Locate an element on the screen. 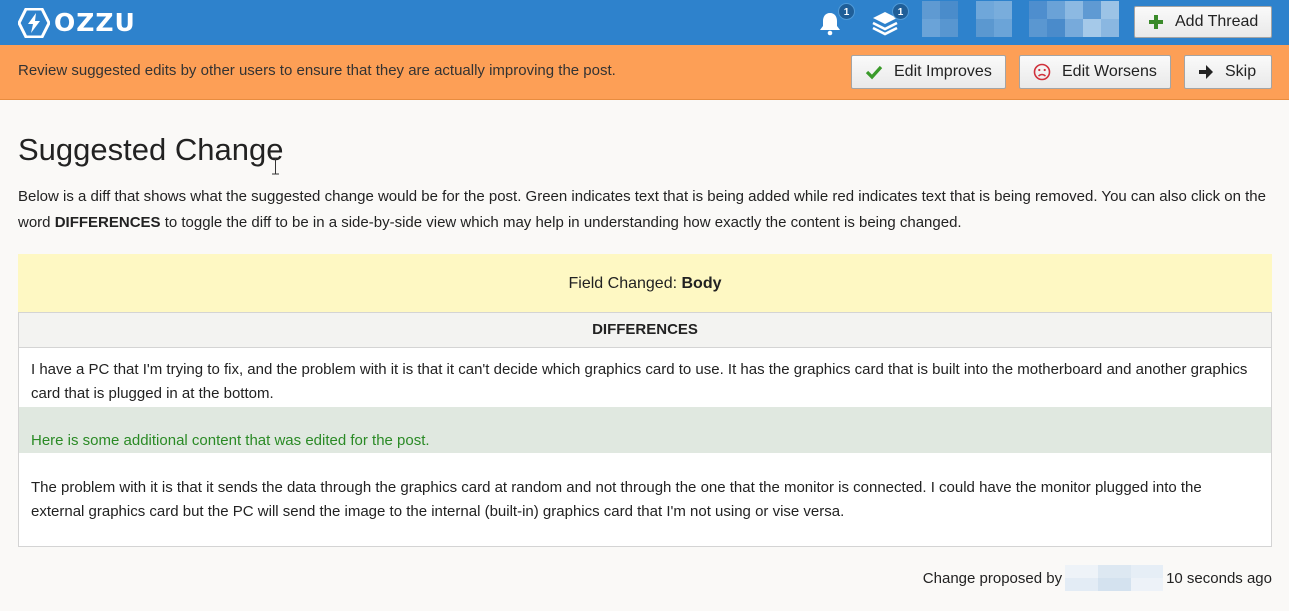  add-thread-button: Add Thread is located at coordinates (1203, 22).